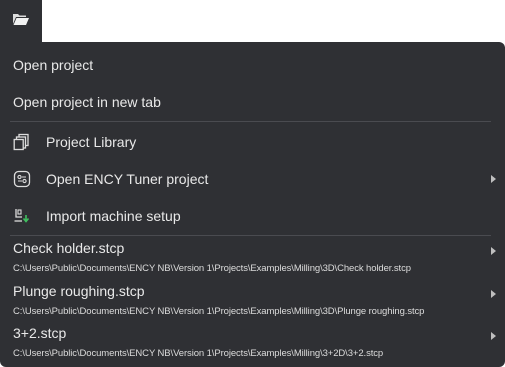  I want to click on menu-item-import-machine-setup: Import machine setup, so click(252, 216).